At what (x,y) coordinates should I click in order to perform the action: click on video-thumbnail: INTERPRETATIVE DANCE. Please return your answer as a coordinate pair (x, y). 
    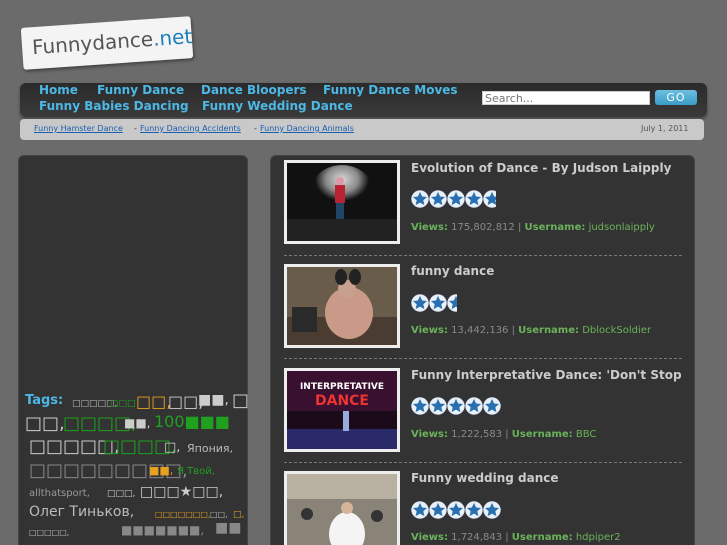
    Looking at the image, I should click on (342, 410).